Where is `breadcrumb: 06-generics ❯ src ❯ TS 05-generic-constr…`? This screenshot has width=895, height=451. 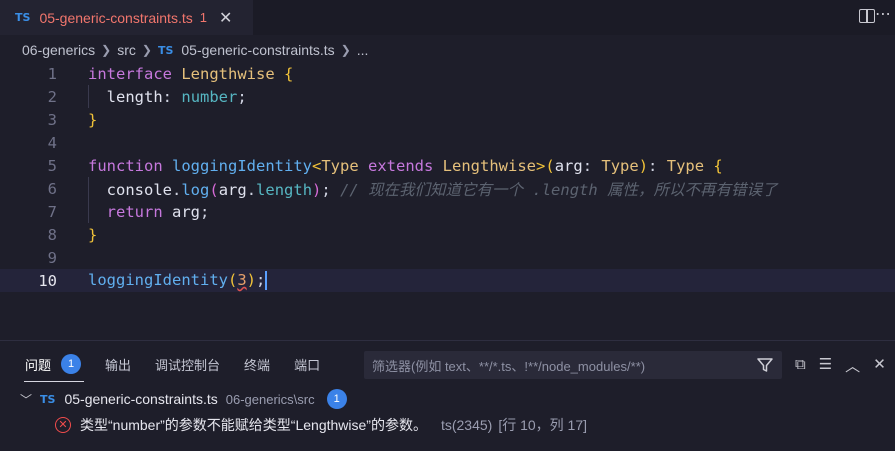 breadcrumb: 06-generics ❯ src ❯ TS 05-generic-constr… is located at coordinates (195, 50).